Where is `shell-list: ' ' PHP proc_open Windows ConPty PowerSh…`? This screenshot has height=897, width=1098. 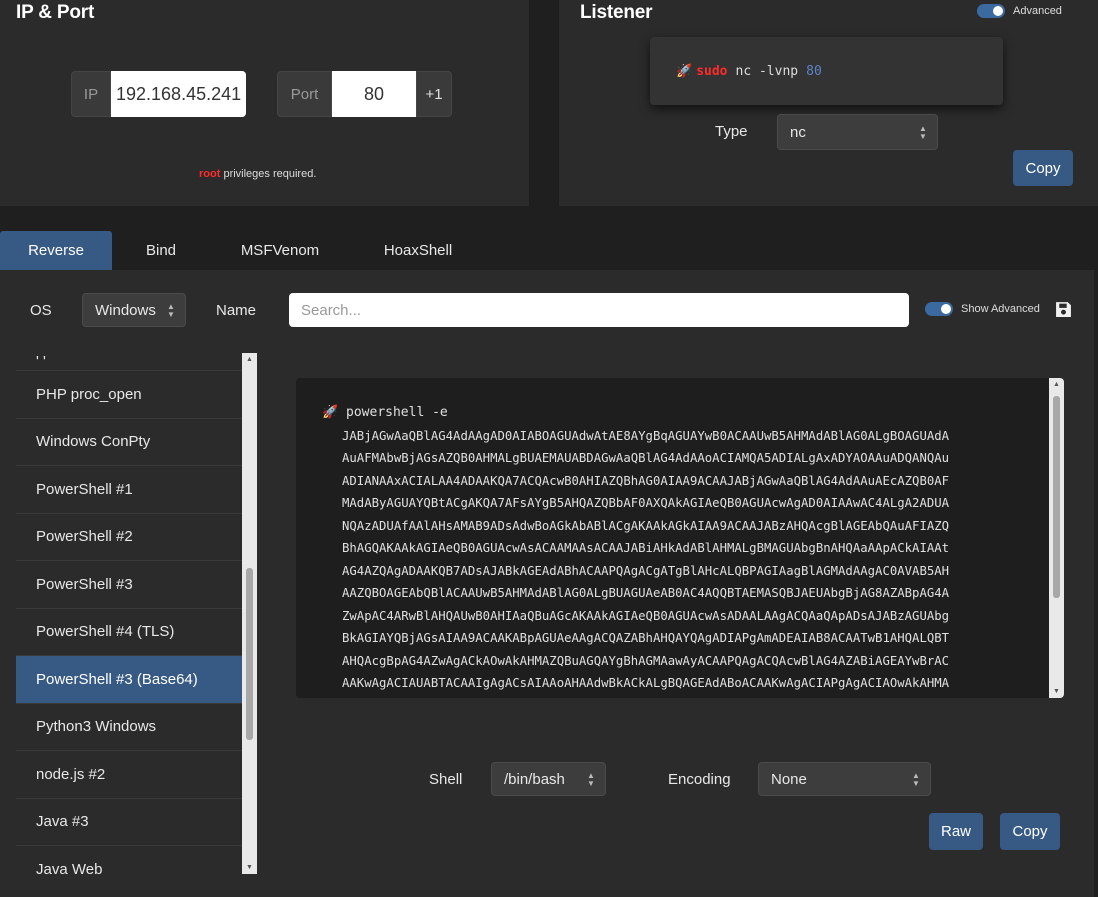 shell-list: ' ' PHP proc_open Windows ConPty PowerSh… is located at coordinates (129, 613).